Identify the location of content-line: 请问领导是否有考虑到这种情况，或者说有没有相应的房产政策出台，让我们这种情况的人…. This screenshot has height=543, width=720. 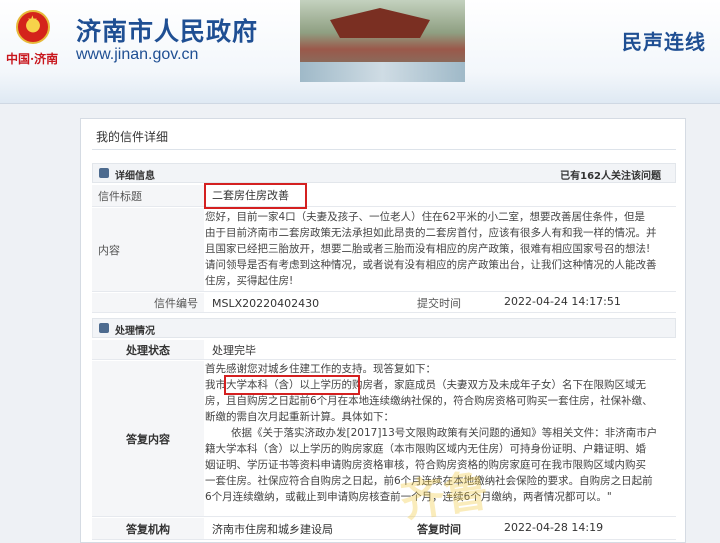
(431, 265).